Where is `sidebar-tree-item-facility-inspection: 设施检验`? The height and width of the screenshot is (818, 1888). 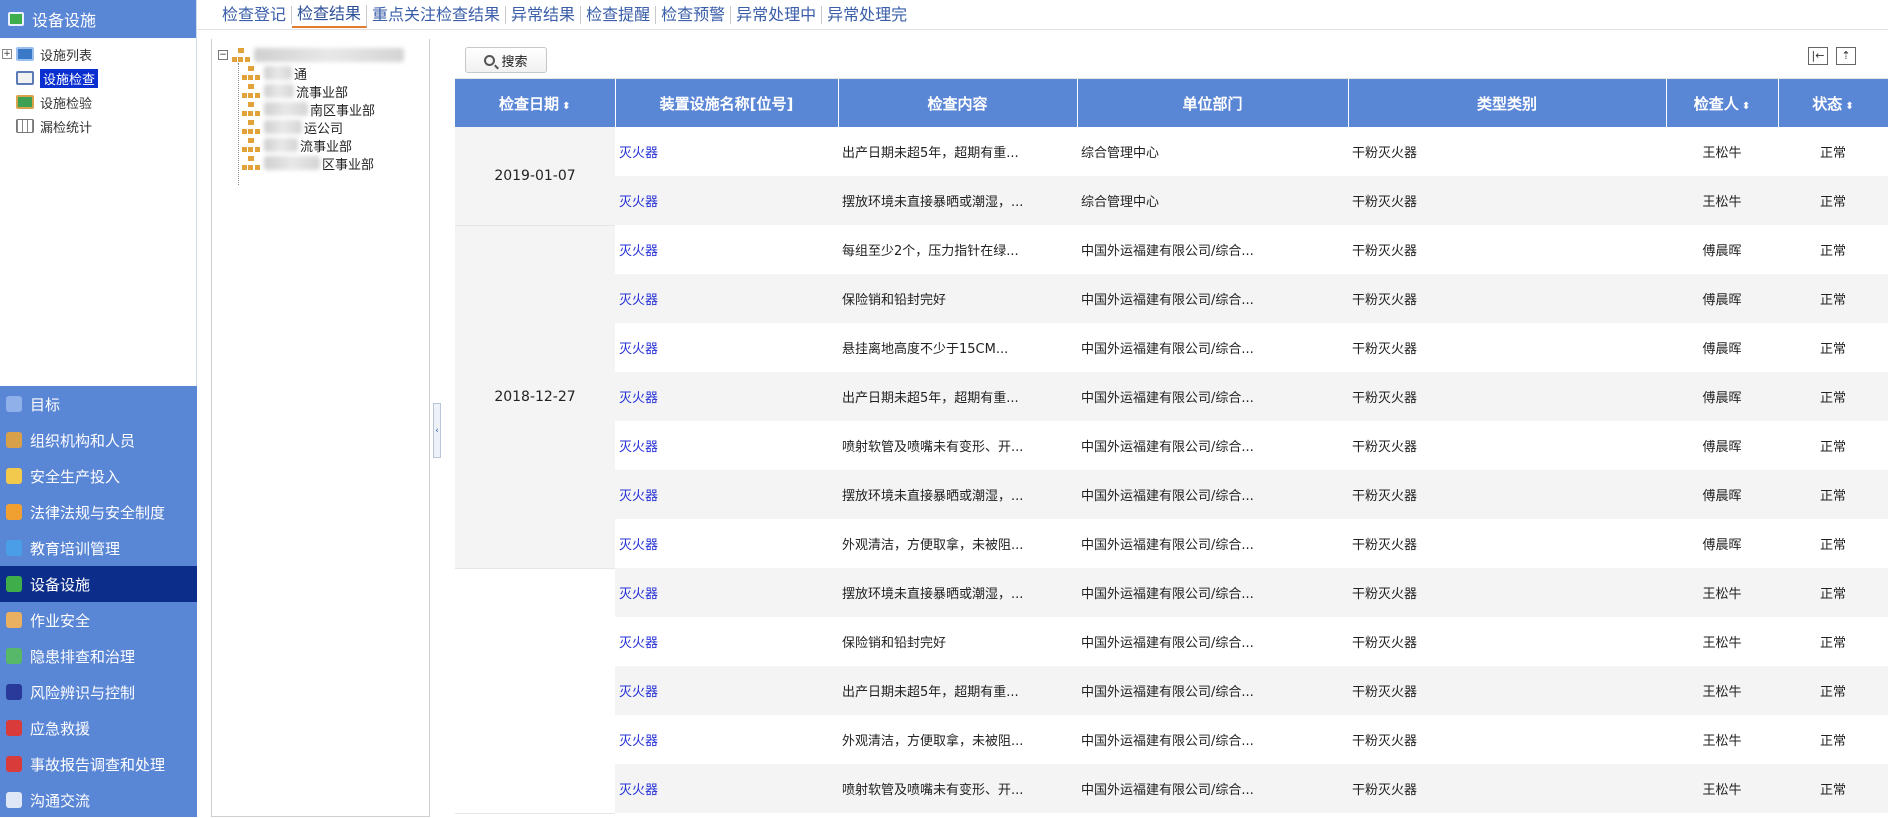
sidebar-tree-item-facility-inspection: 设施检验 is located at coordinates (98, 102).